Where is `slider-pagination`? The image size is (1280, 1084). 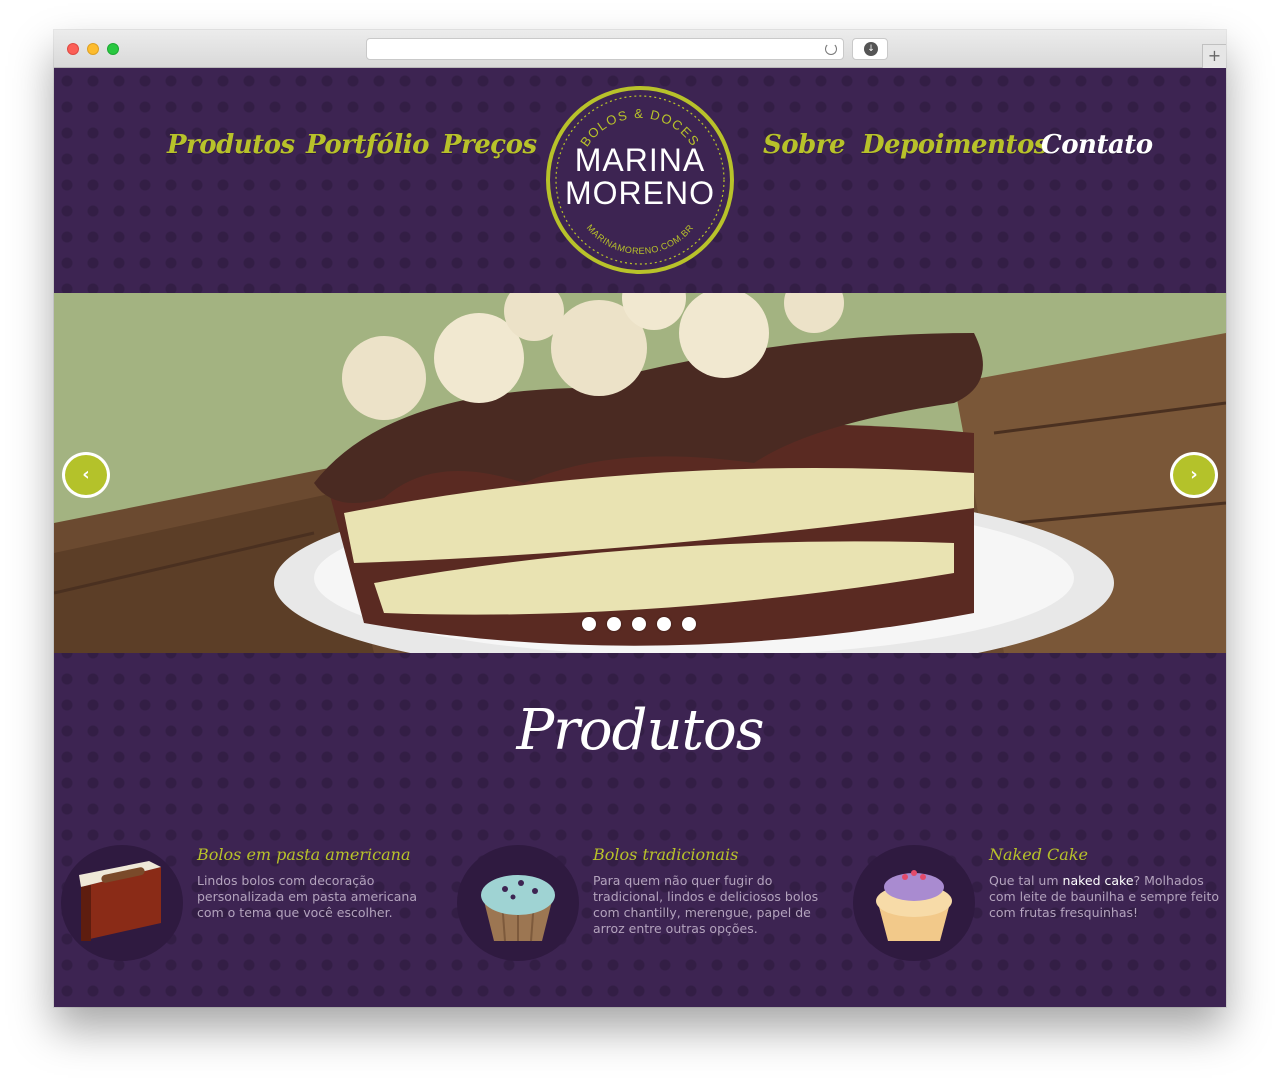
slider-pagination is located at coordinates (639, 624).